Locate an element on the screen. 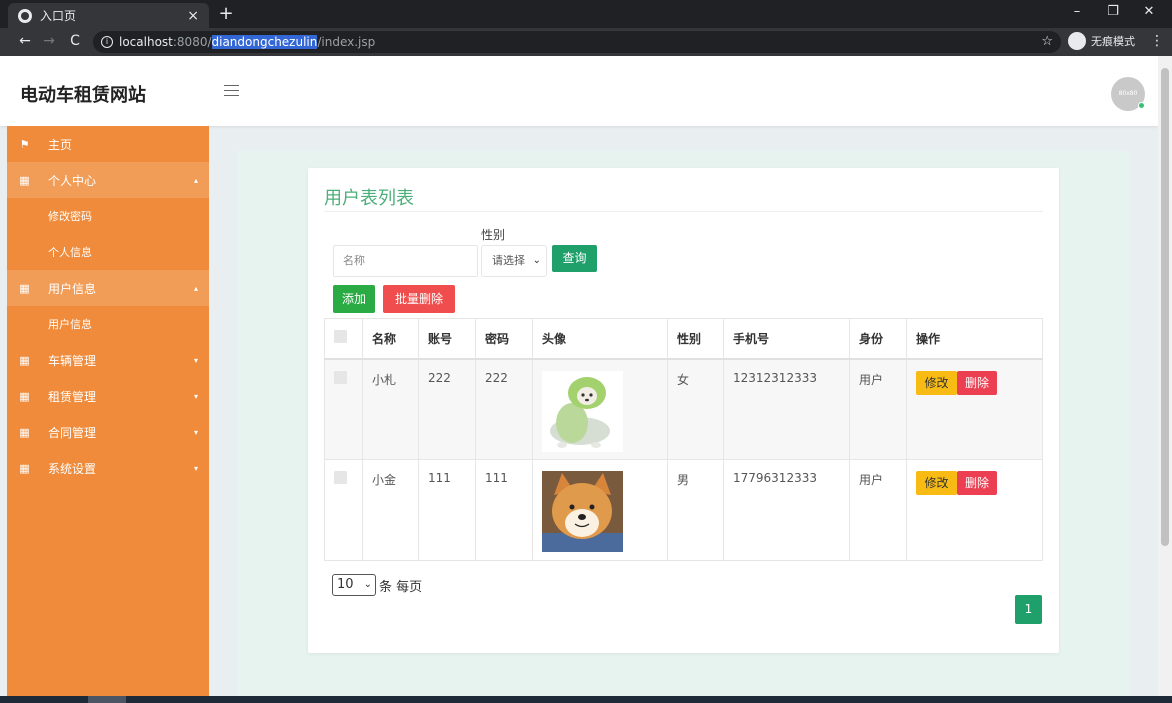 This screenshot has height=703, width=1172. page-title: 用户表列表 is located at coordinates (369, 198).